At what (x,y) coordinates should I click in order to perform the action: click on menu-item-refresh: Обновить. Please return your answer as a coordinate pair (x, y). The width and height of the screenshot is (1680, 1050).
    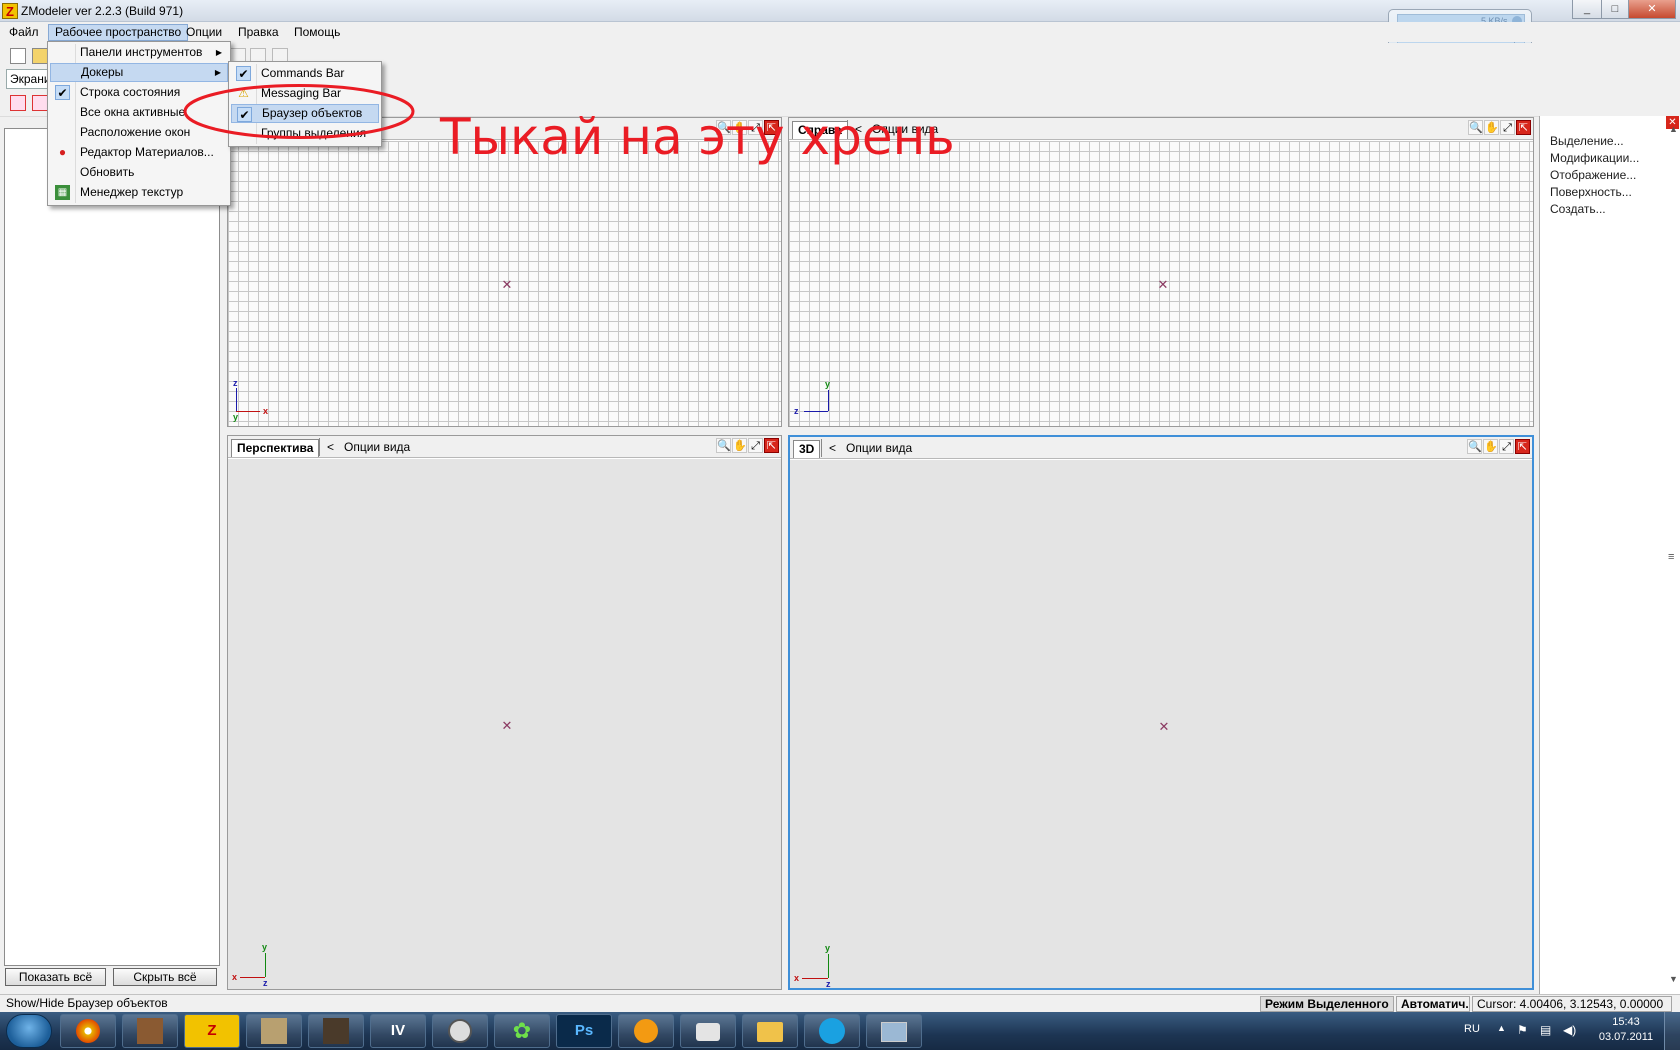
    Looking at the image, I should click on (139, 172).